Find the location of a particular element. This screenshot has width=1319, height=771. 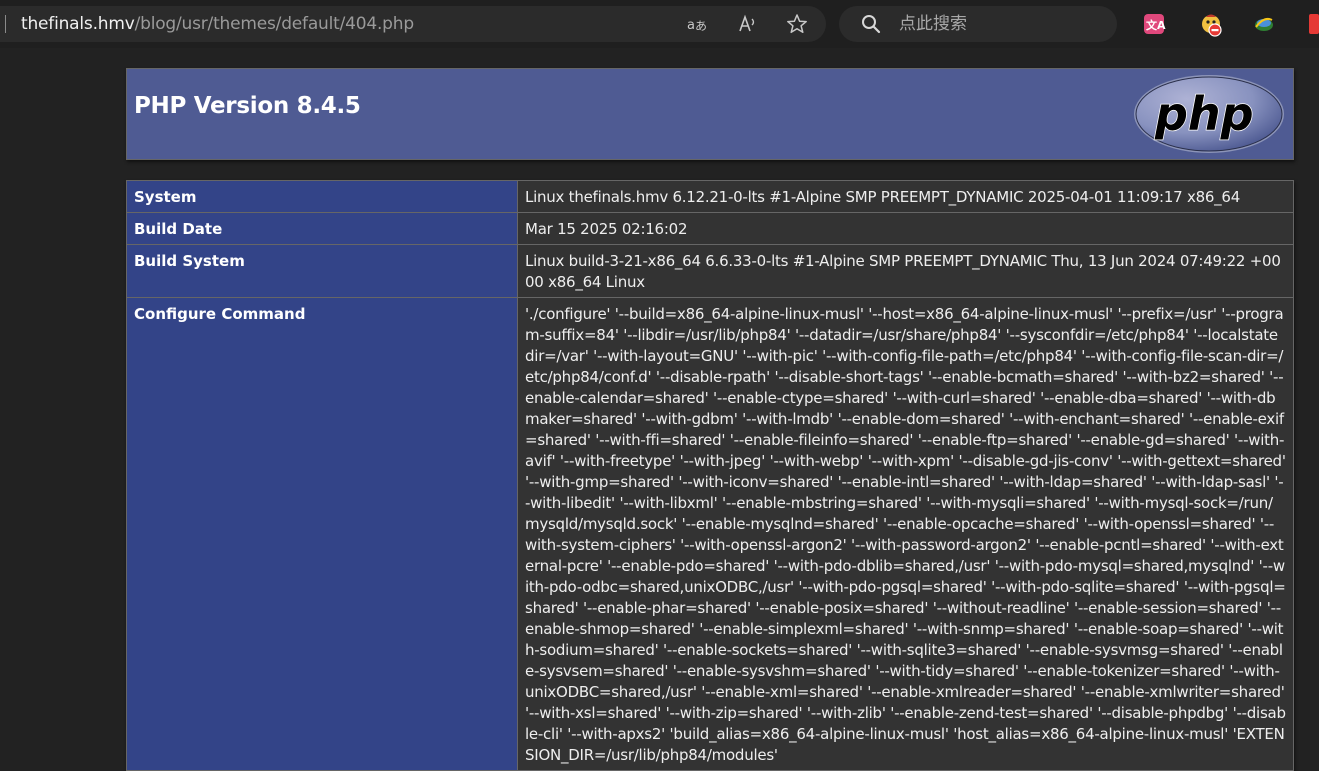

star-icon is located at coordinates (797, 24).